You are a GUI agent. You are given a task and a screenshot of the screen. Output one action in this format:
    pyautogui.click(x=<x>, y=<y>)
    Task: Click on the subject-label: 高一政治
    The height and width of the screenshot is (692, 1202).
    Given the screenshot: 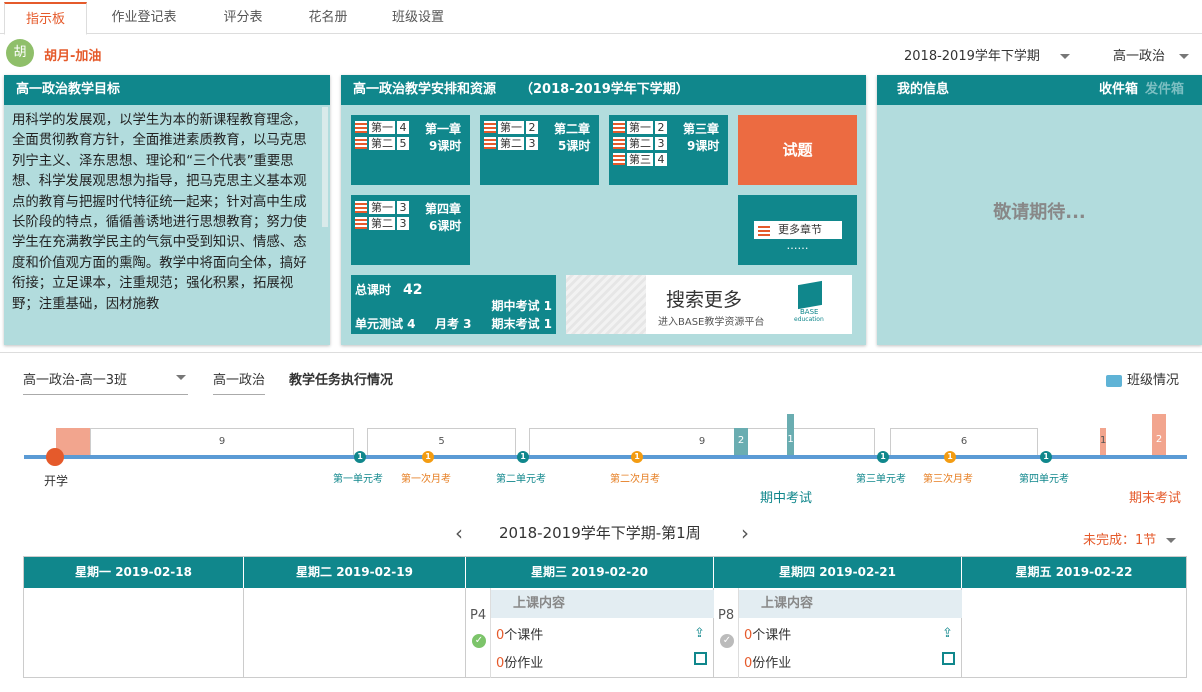 What is the action you would take?
    pyautogui.click(x=239, y=382)
    